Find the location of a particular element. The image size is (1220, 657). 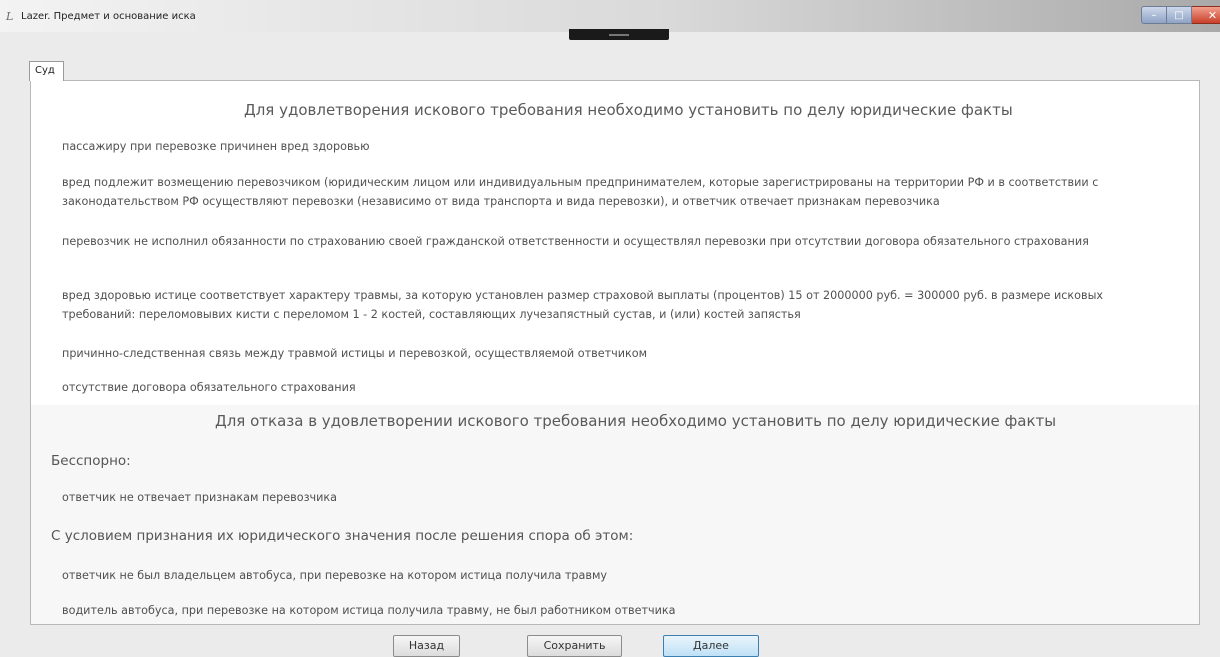

minimize-button: – is located at coordinates (1154, 15).